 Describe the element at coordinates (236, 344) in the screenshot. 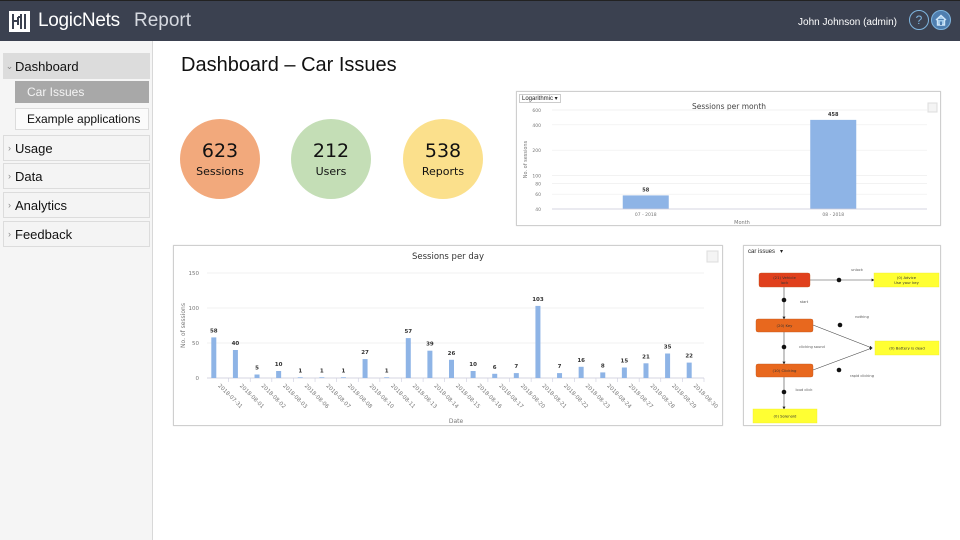

I see `data-label: 40` at that location.